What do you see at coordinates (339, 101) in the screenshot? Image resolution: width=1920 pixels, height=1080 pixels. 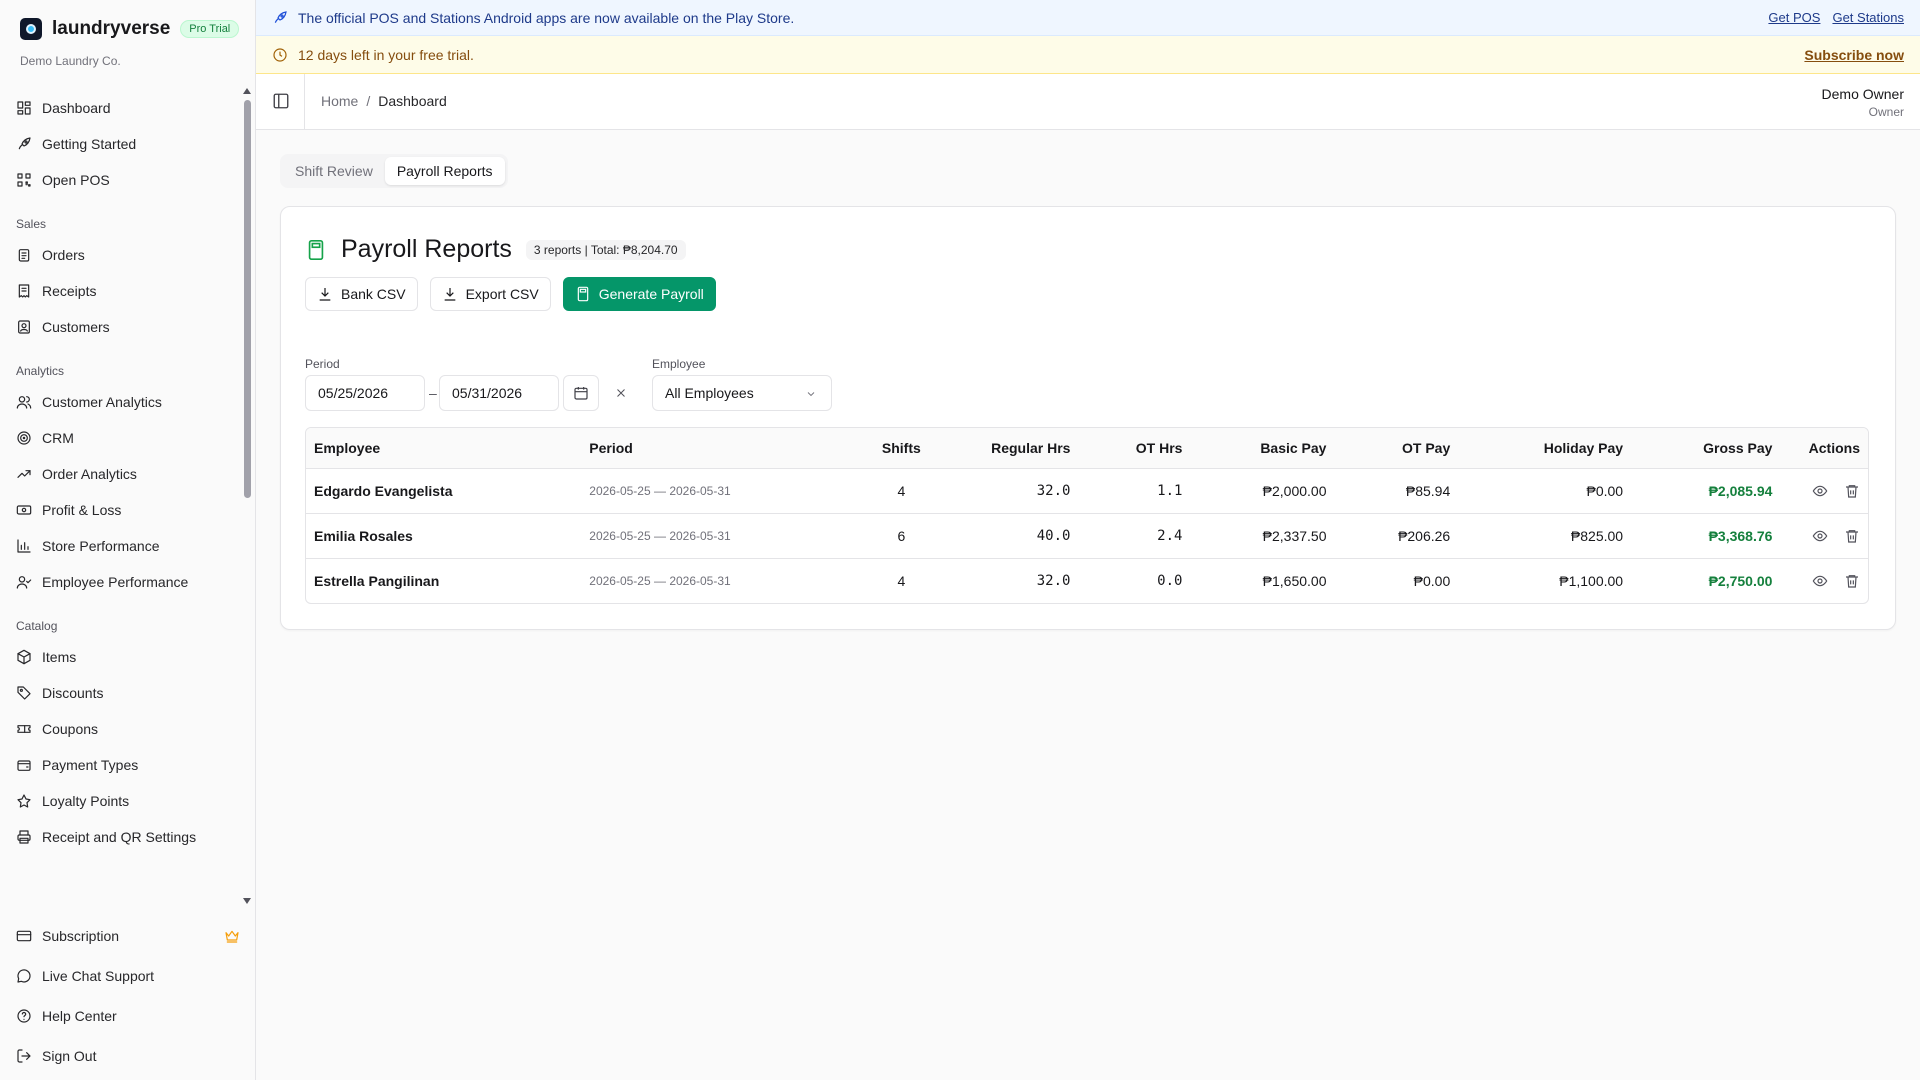 I see `breadcrumb-home: Home` at bounding box center [339, 101].